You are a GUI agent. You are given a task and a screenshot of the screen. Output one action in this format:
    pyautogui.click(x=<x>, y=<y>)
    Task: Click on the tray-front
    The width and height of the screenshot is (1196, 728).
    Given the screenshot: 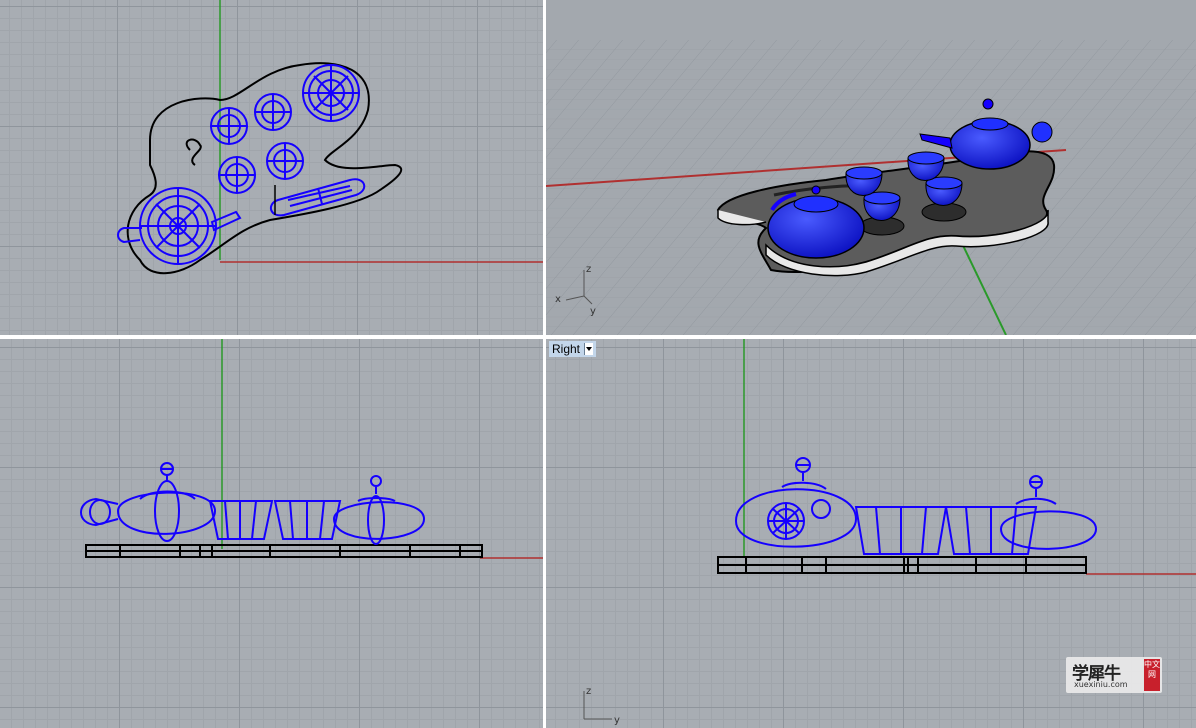 What is the action you would take?
    pyautogui.click(x=284, y=551)
    